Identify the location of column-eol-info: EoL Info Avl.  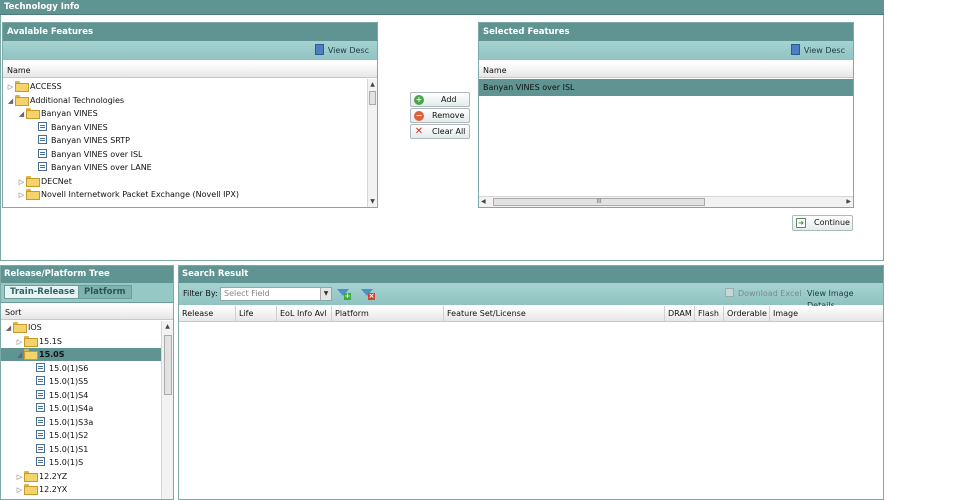
(303, 313).